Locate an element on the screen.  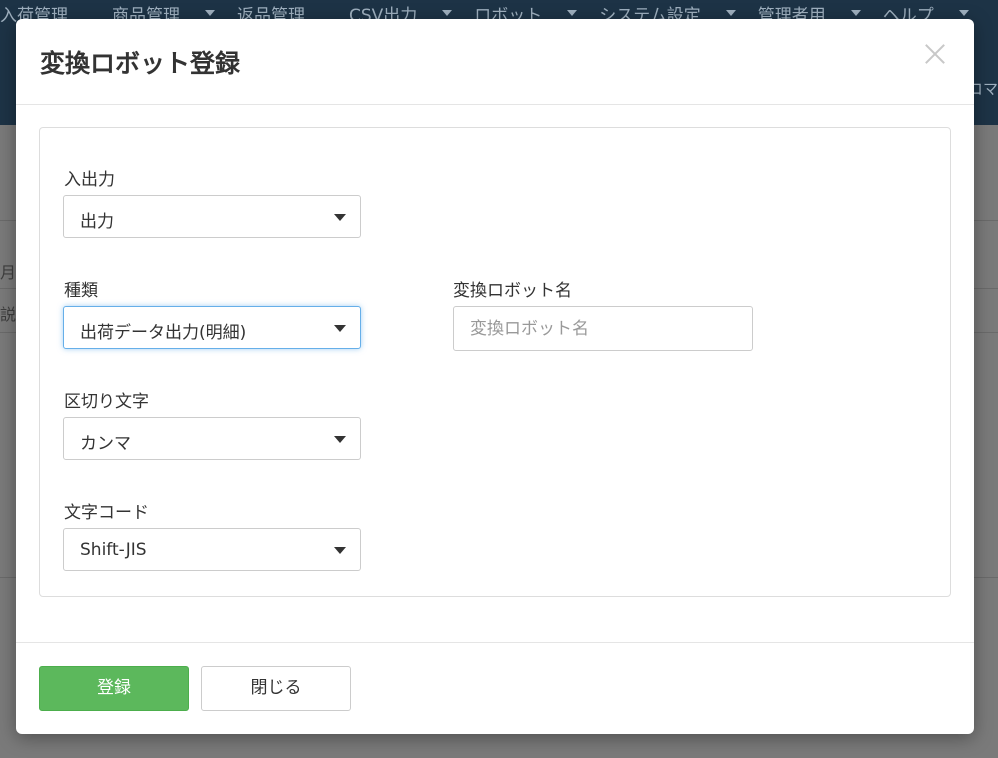
delimiter-select-value: カンマ is located at coordinates (105, 444).